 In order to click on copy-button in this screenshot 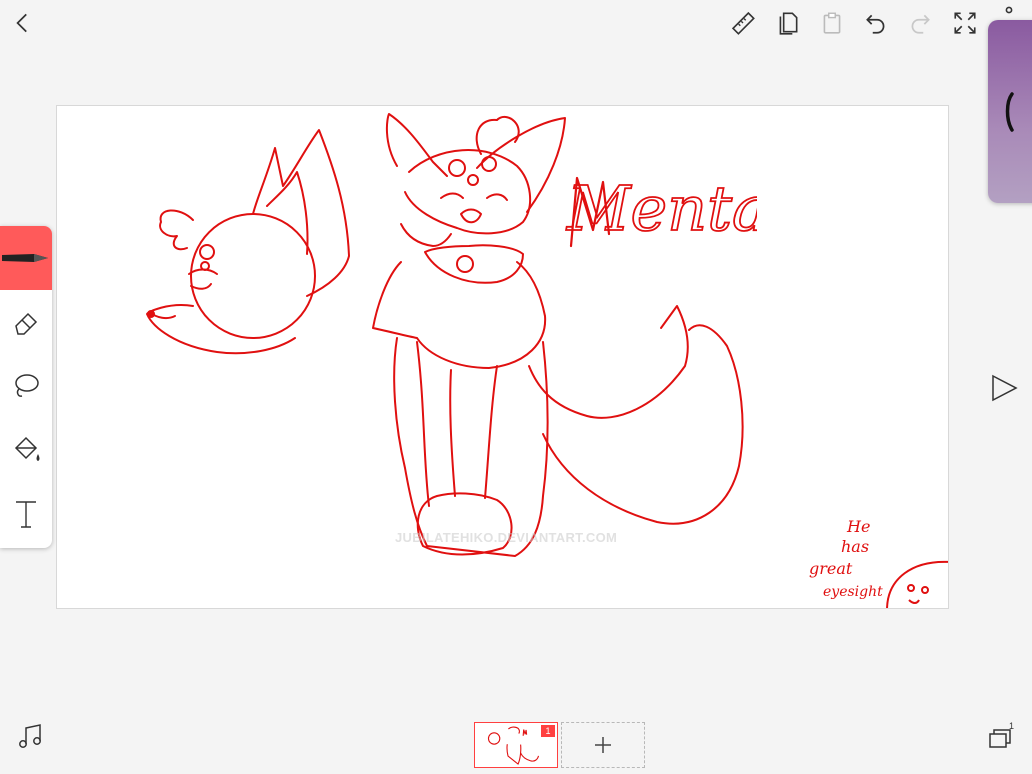, I will do `click(788, 23)`.